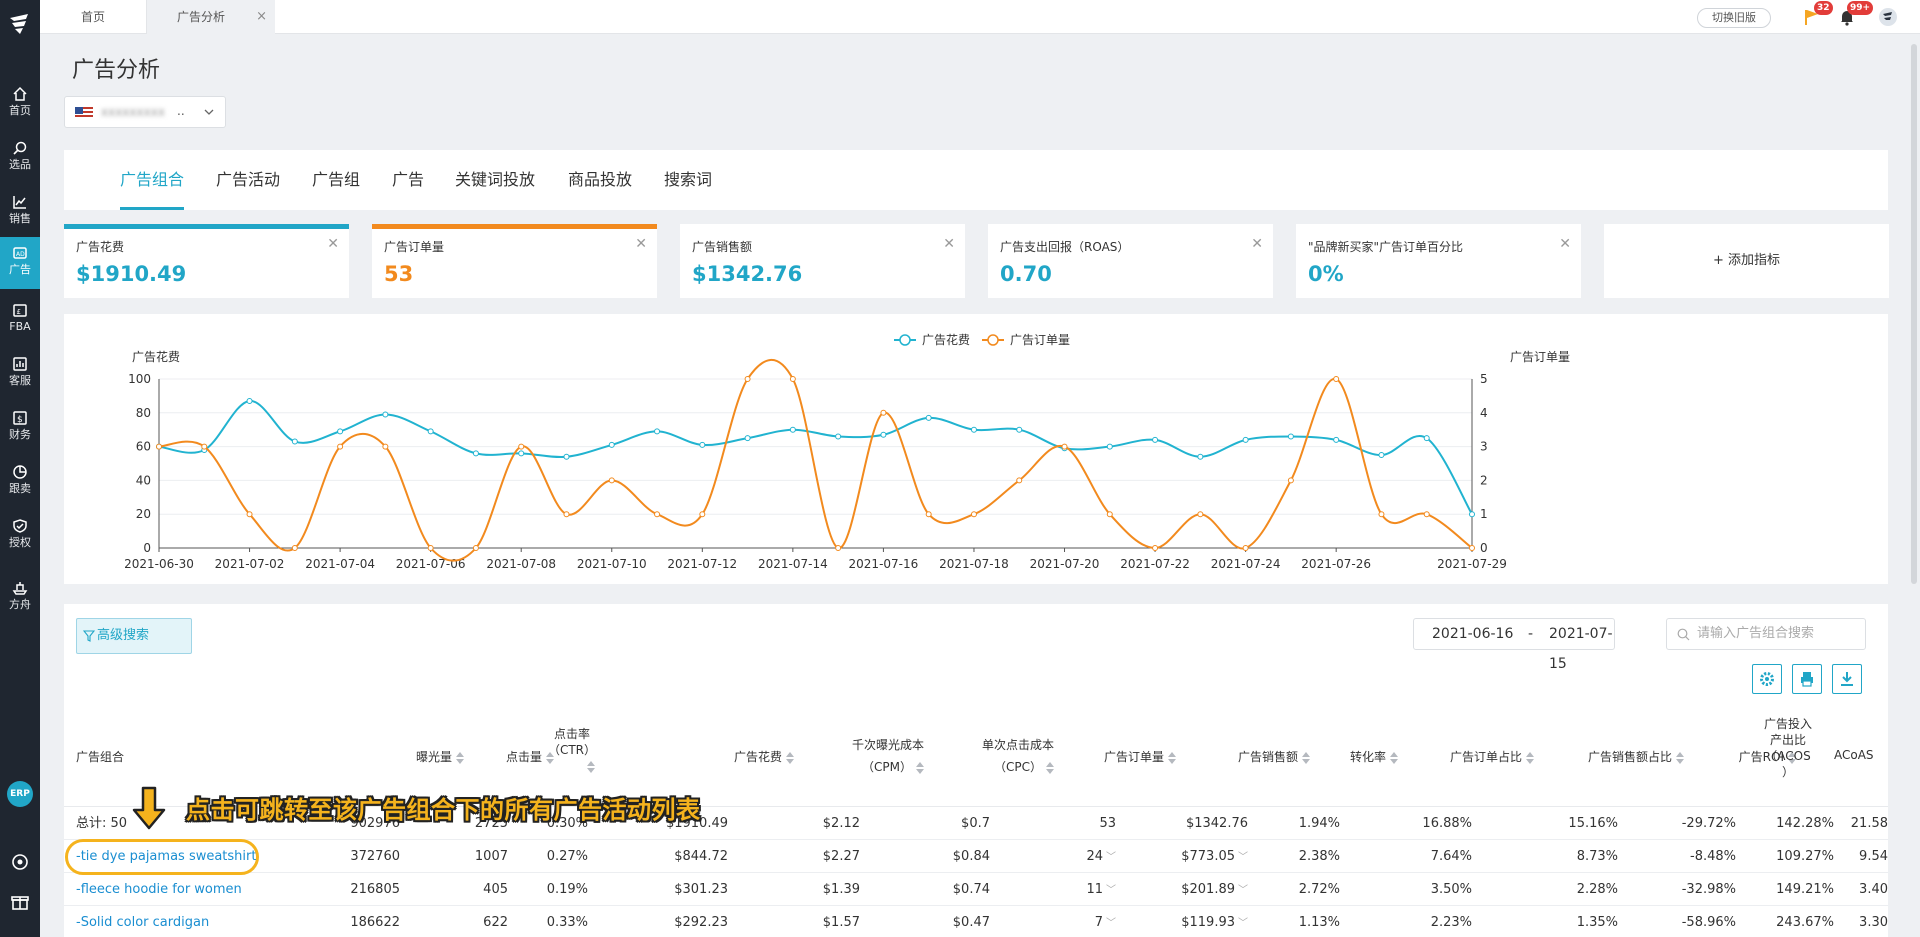  What do you see at coordinates (1484, 514) in the screenshot?
I see `y-tick-label-right: 1` at bounding box center [1484, 514].